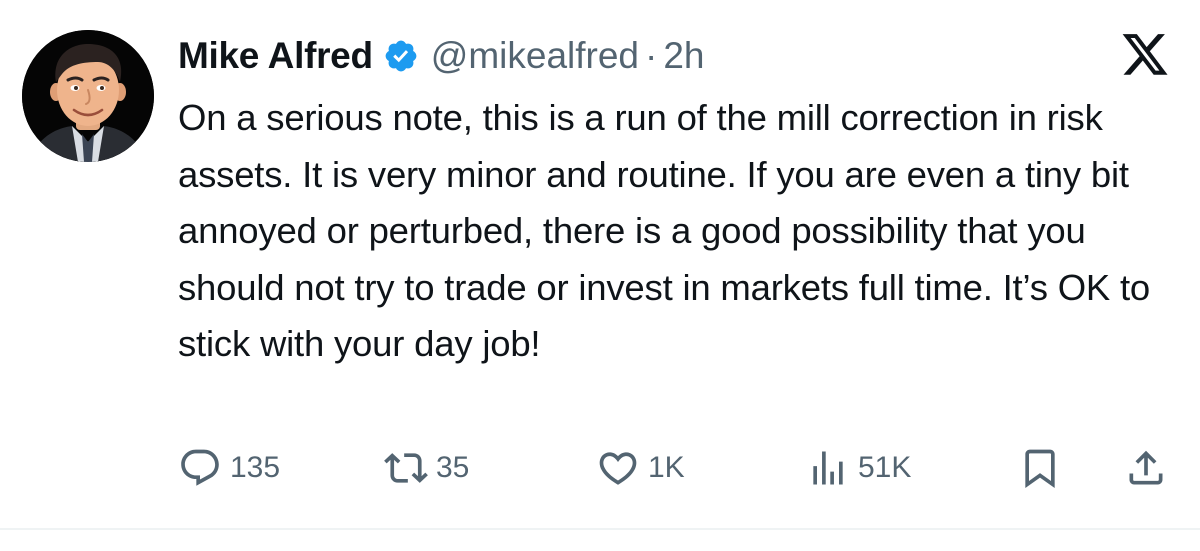 The image size is (1200, 551). I want to click on views-count: 51K, so click(885, 467).